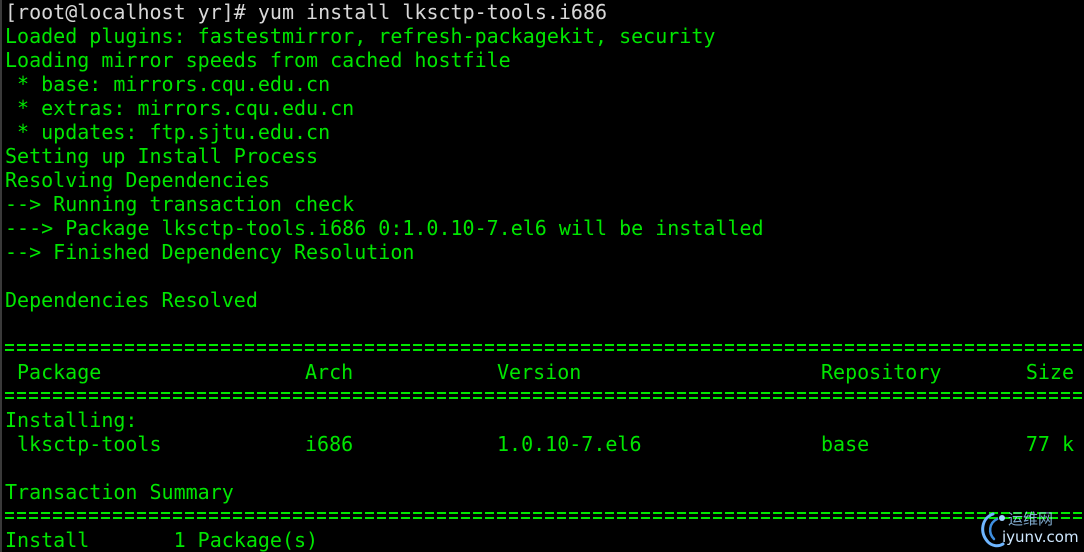  Describe the element at coordinates (210, 252) in the screenshot. I see `output-line: --> Finished Dependency Resolution` at that location.